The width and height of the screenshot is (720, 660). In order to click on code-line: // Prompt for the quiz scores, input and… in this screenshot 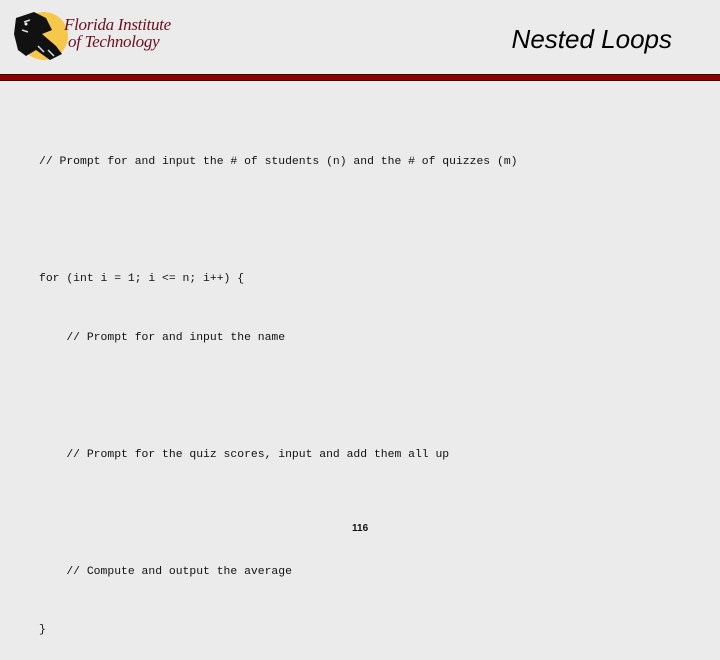, I will do `click(244, 454)`.